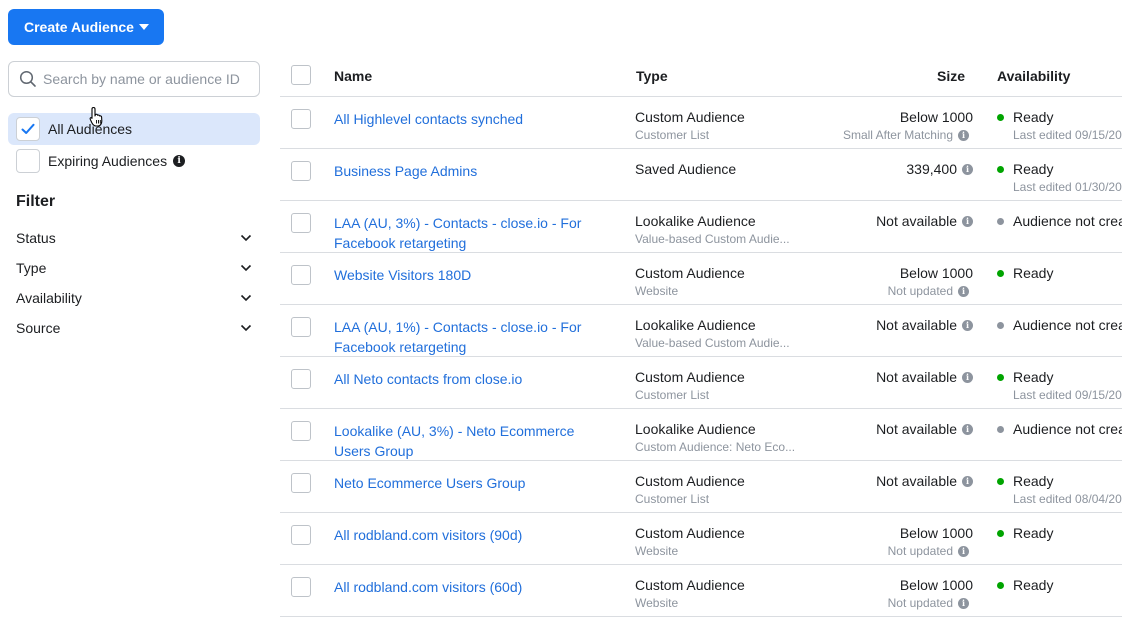 The height and width of the screenshot is (630, 1122). What do you see at coordinates (474, 587) in the screenshot?
I see `audience-name-link: All rodbland.com visitors (60d)` at bounding box center [474, 587].